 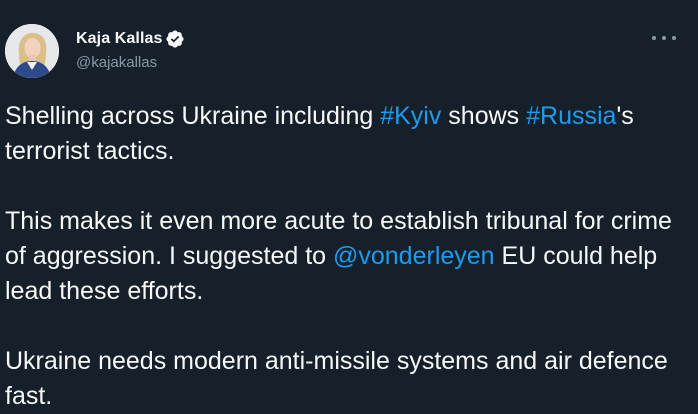 I want to click on more-options-button, so click(x=664, y=38).